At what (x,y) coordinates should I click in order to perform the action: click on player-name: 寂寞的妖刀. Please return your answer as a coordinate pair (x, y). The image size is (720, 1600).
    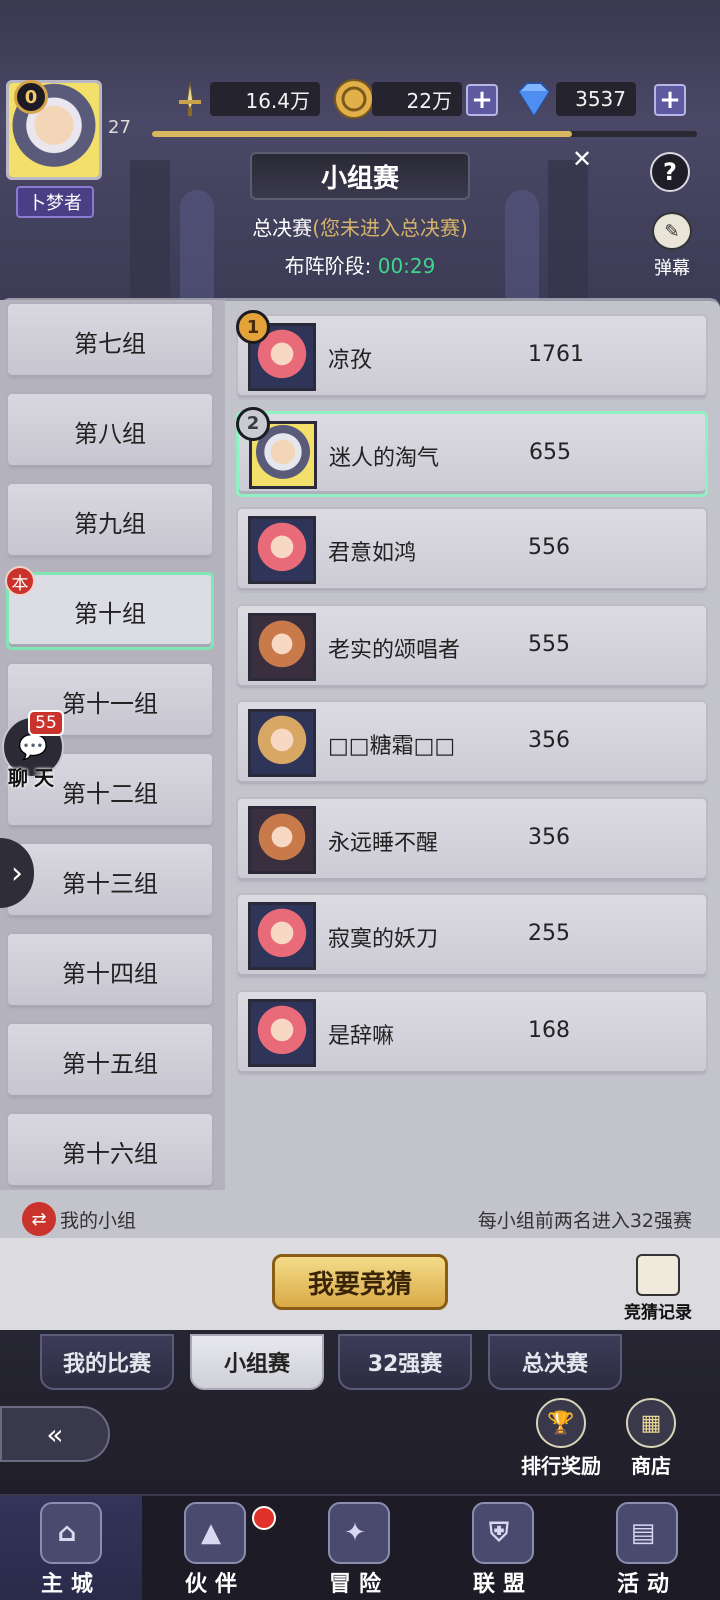
    Looking at the image, I should click on (383, 939).